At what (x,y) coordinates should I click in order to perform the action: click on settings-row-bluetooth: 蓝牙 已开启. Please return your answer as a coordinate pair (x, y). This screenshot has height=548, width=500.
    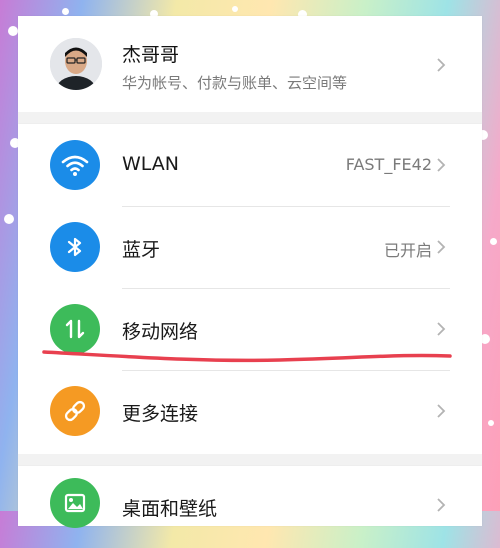
    Looking at the image, I should click on (250, 247).